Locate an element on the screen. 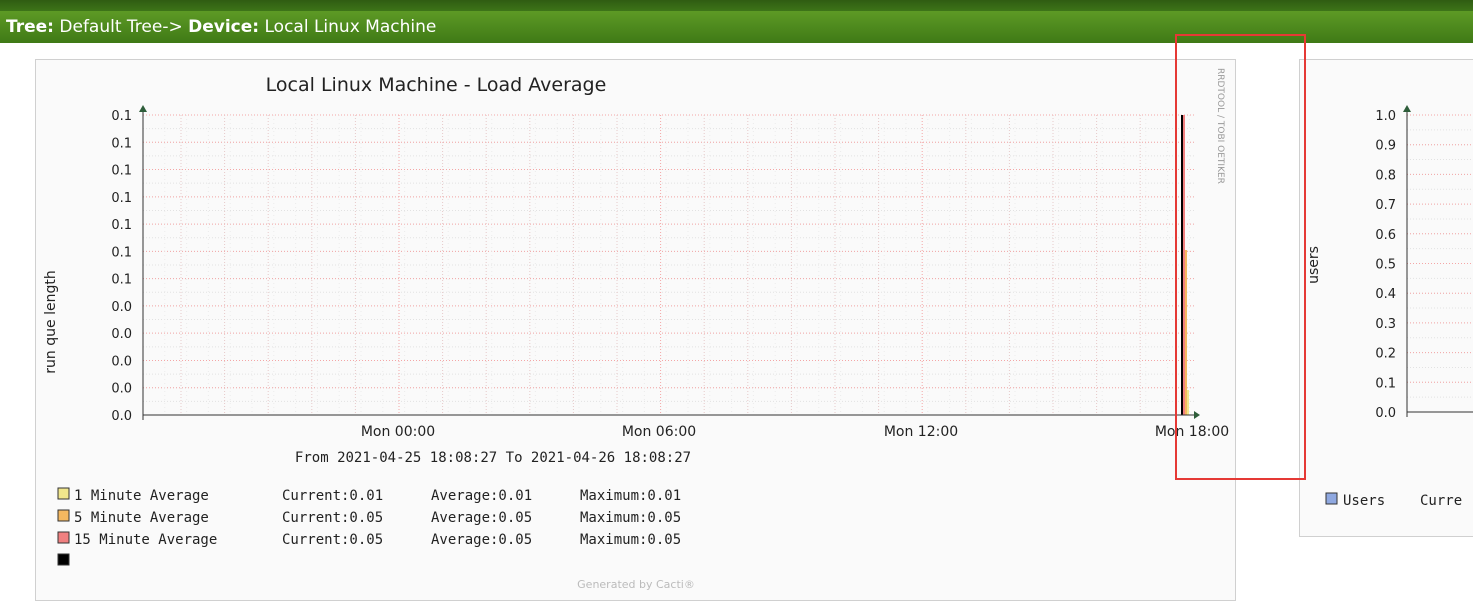 The height and width of the screenshot is (604, 1473). y-ticks: 1.0 0.9 0.8 0.7 0.6 0.5 0.4 0.3 0.2 0.1 0.0 is located at coordinates (1385, 265).